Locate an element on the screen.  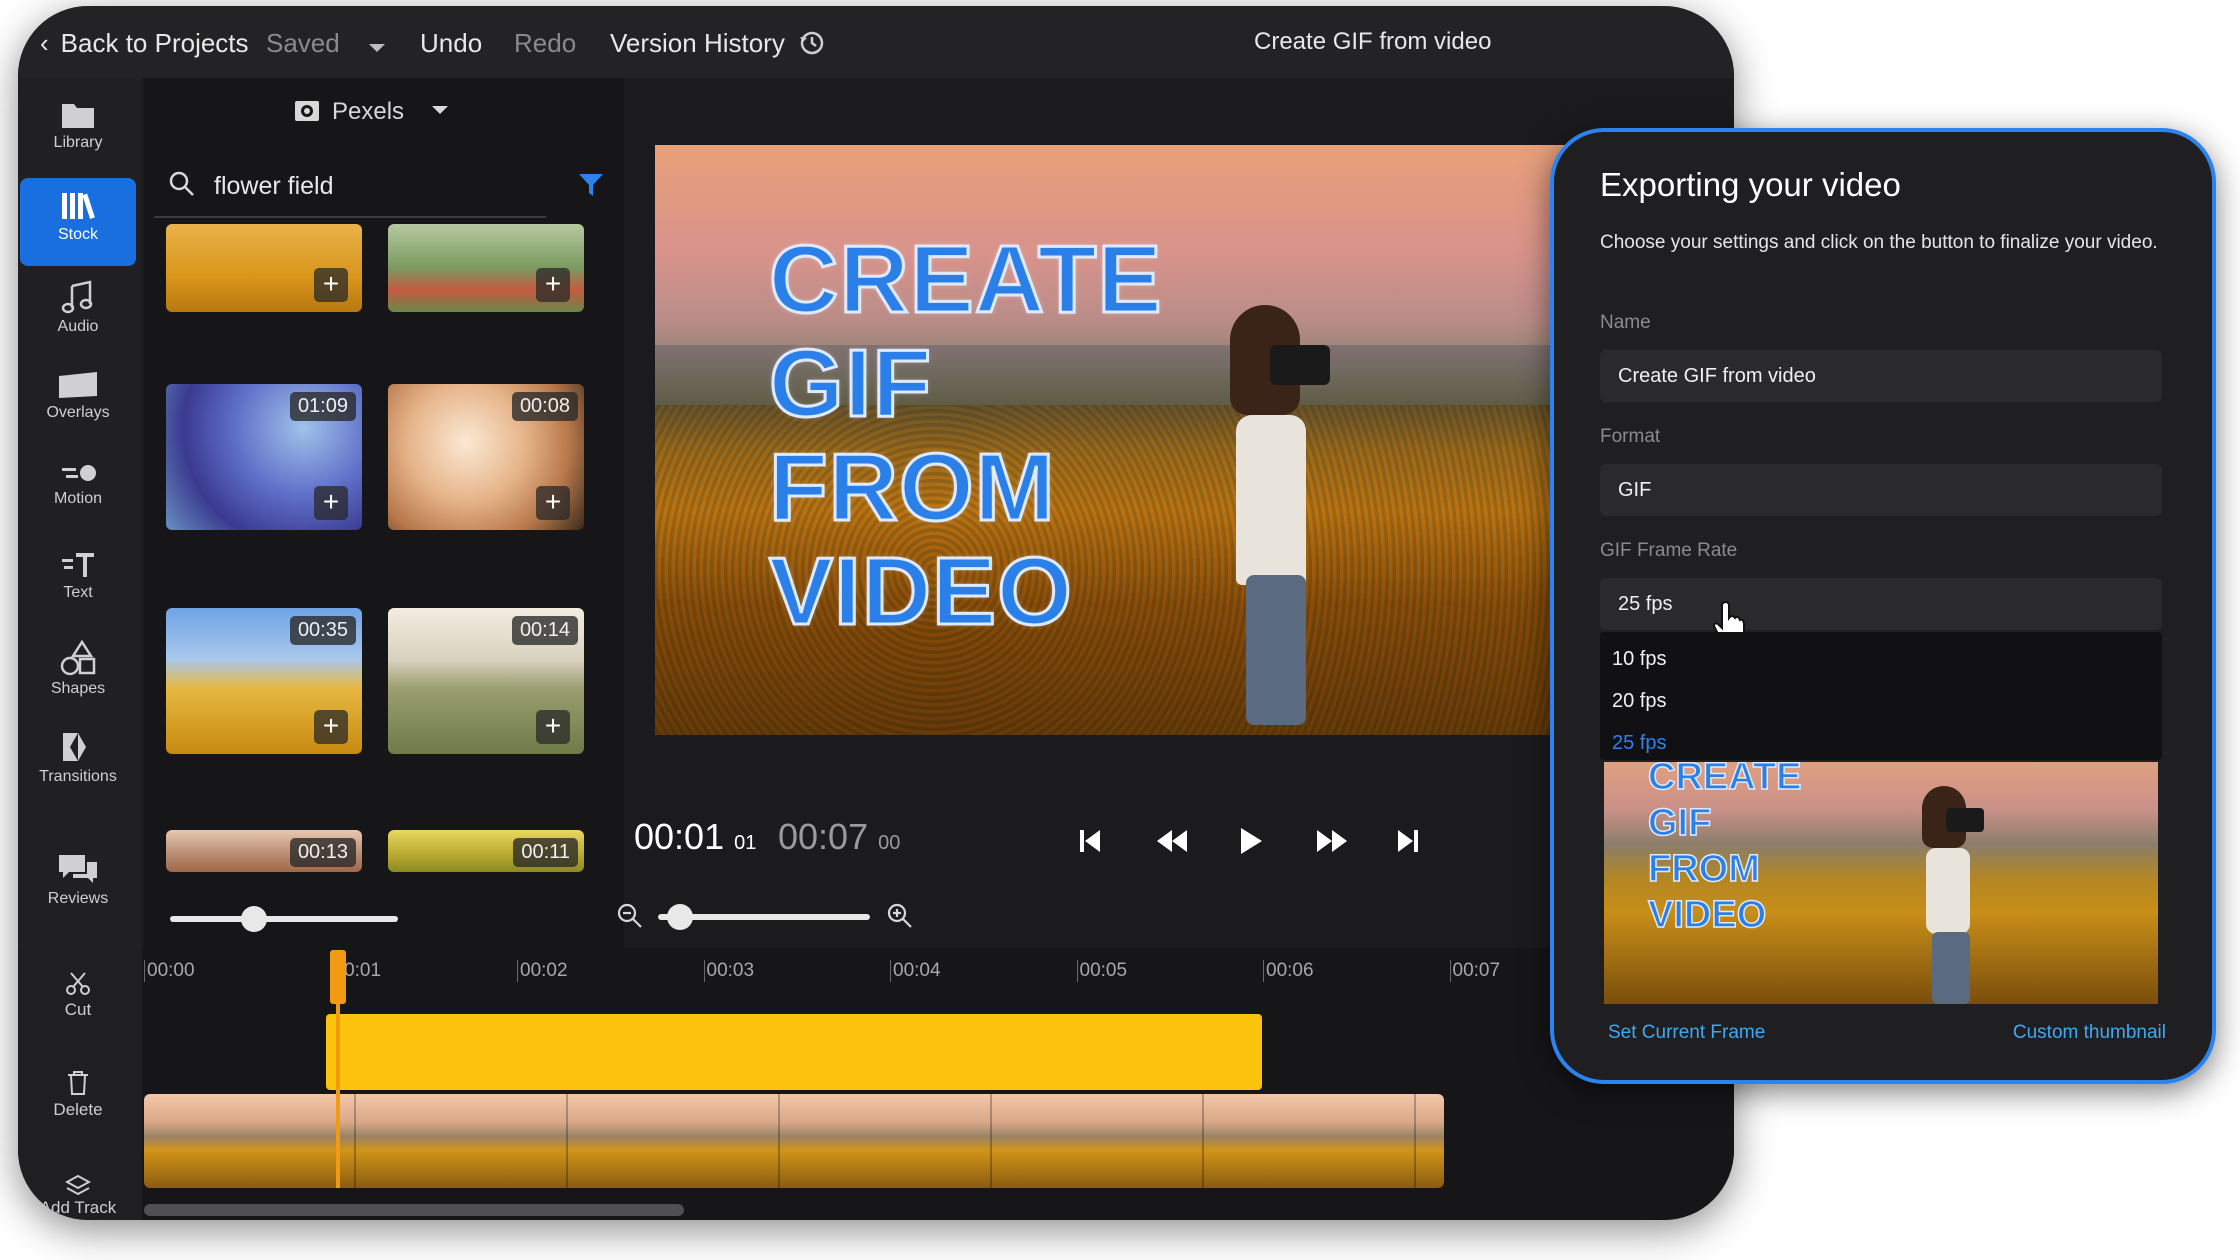
fps-option: 20 fps is located at coordinates (1639, 701).